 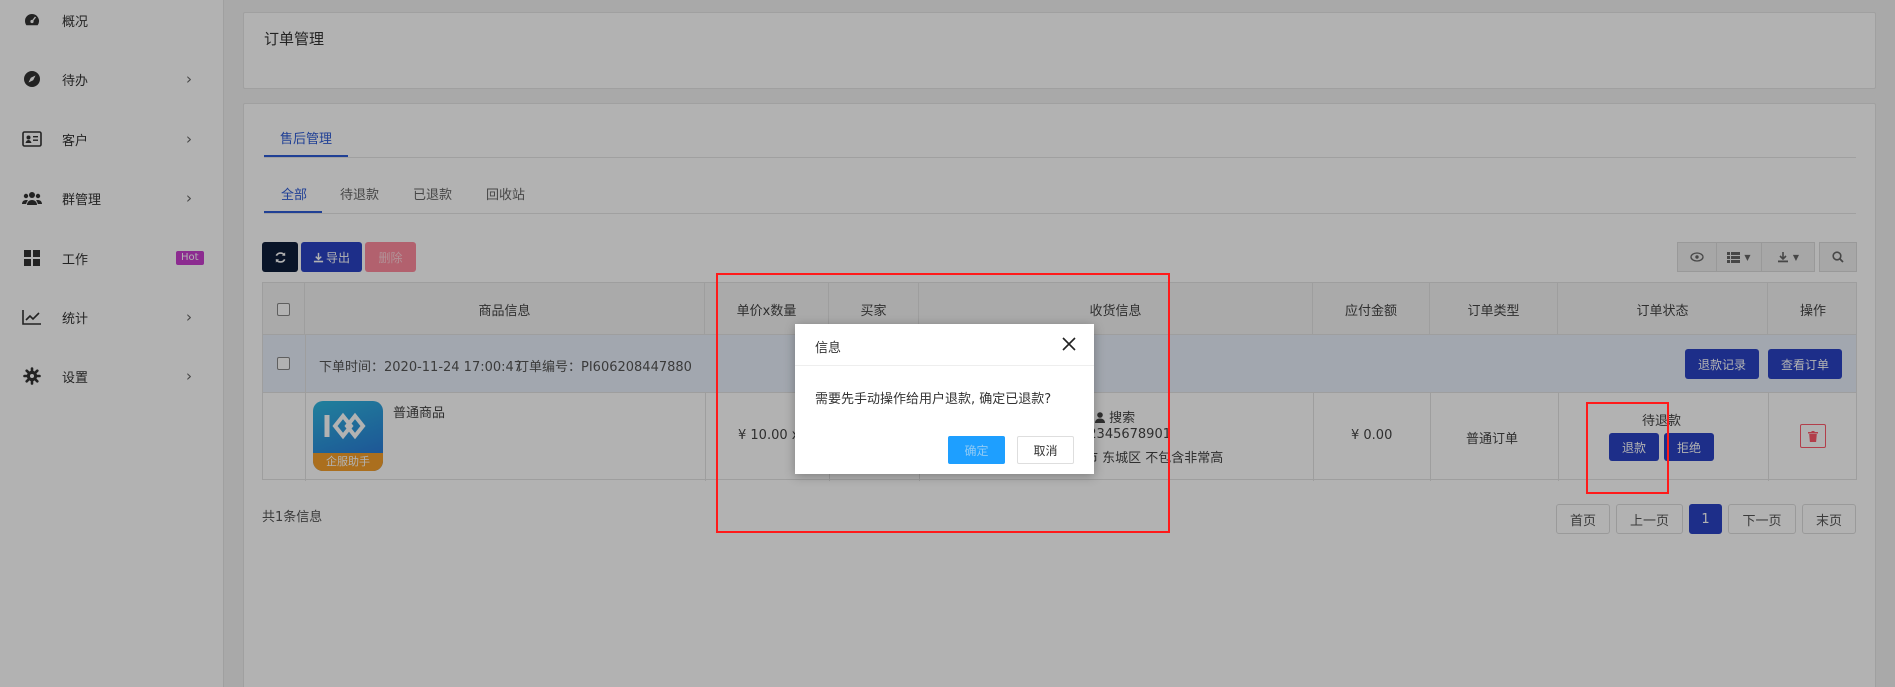 I want to click on confirm-button: 确定, so click(x=976, y=450).